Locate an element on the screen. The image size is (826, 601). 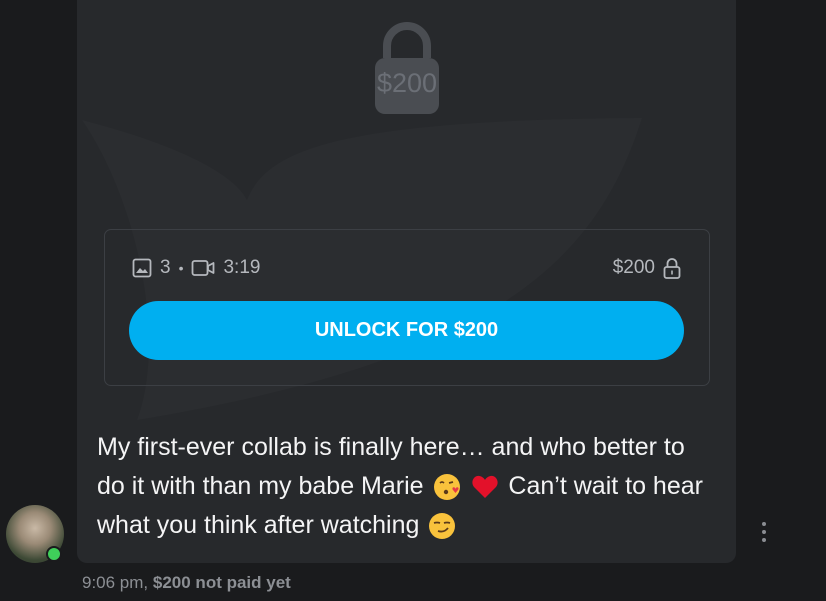
lock-icon is located at coordinates (672, 268).